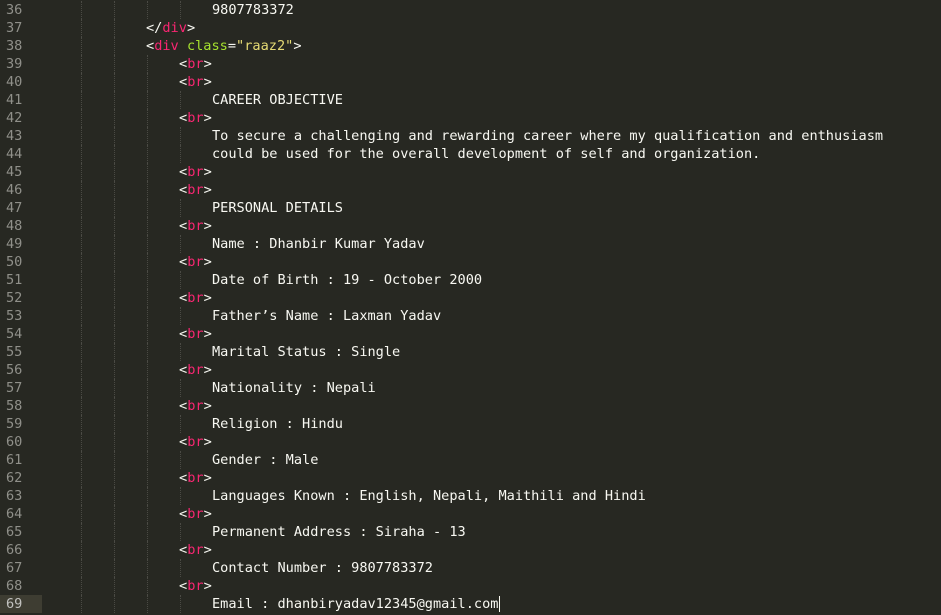 This screenshot has height=615, width=941. I want to click on line-number: 69, so click(21, 604).